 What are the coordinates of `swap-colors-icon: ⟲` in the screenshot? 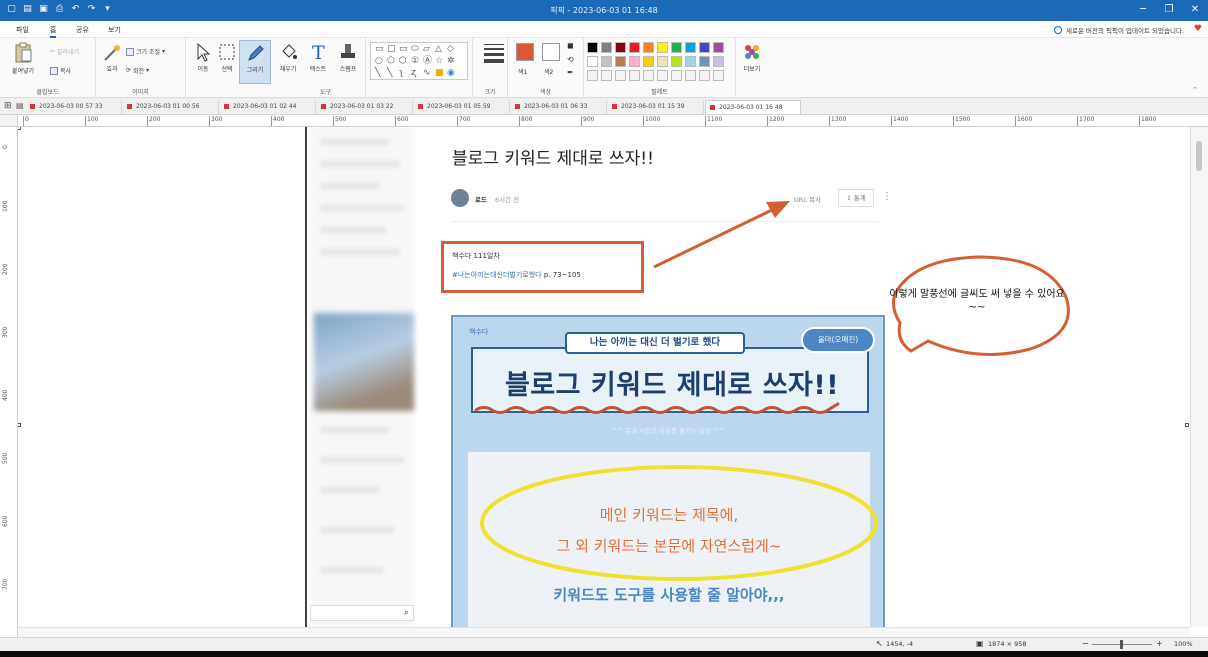 It's located at (570, 59).